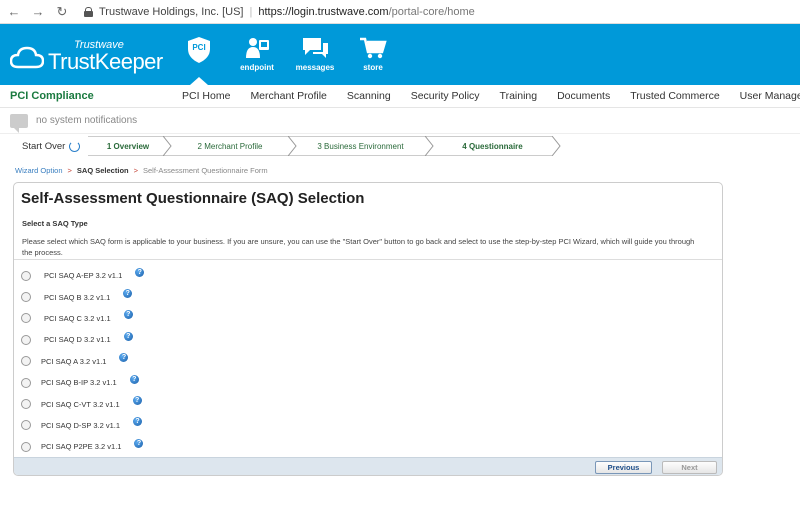 This screenshot has height=527, width=800. I want to click on saq-option-label: PCI SAQ B-IP 3.2 v1.1, so click(79, 382).